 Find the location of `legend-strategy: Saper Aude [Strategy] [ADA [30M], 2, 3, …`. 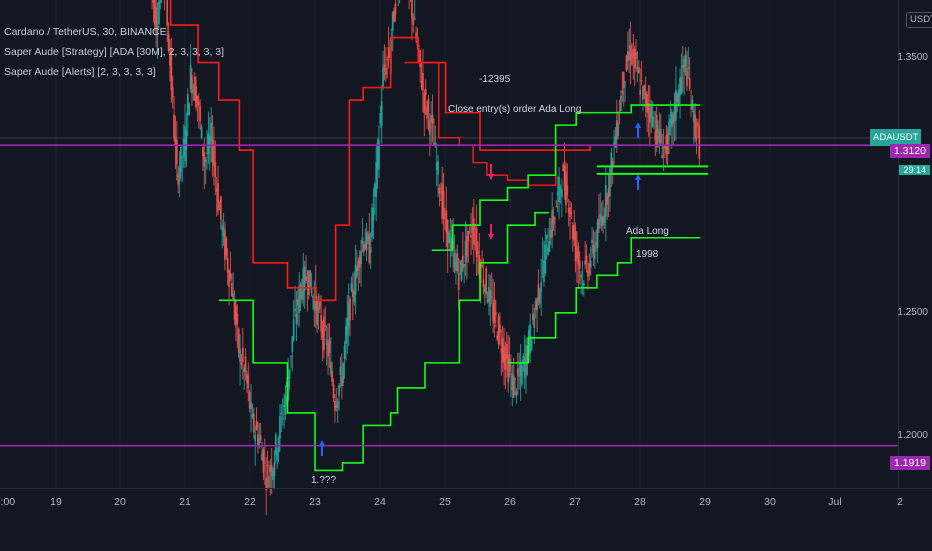

legend-strategy: Saper Aude [Strategy] [ADA [30M], 2, 3, … is located at coordinates (114, 52).